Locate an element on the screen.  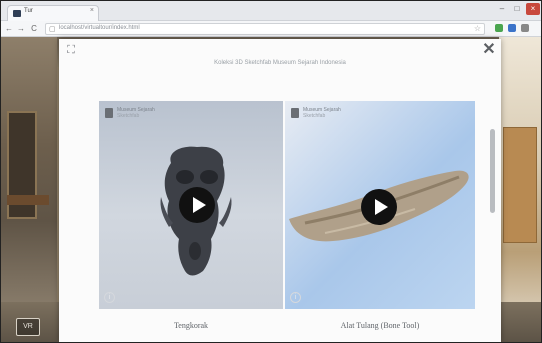
back-button: ← is located at coordinates (9, 29).